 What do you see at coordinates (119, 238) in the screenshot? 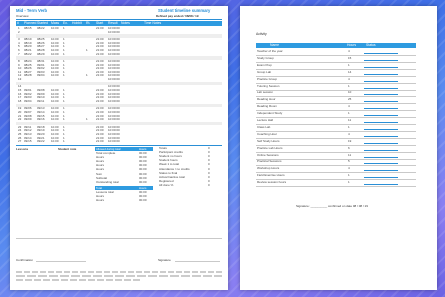
I see `divider` at bounding box center [119, 238].